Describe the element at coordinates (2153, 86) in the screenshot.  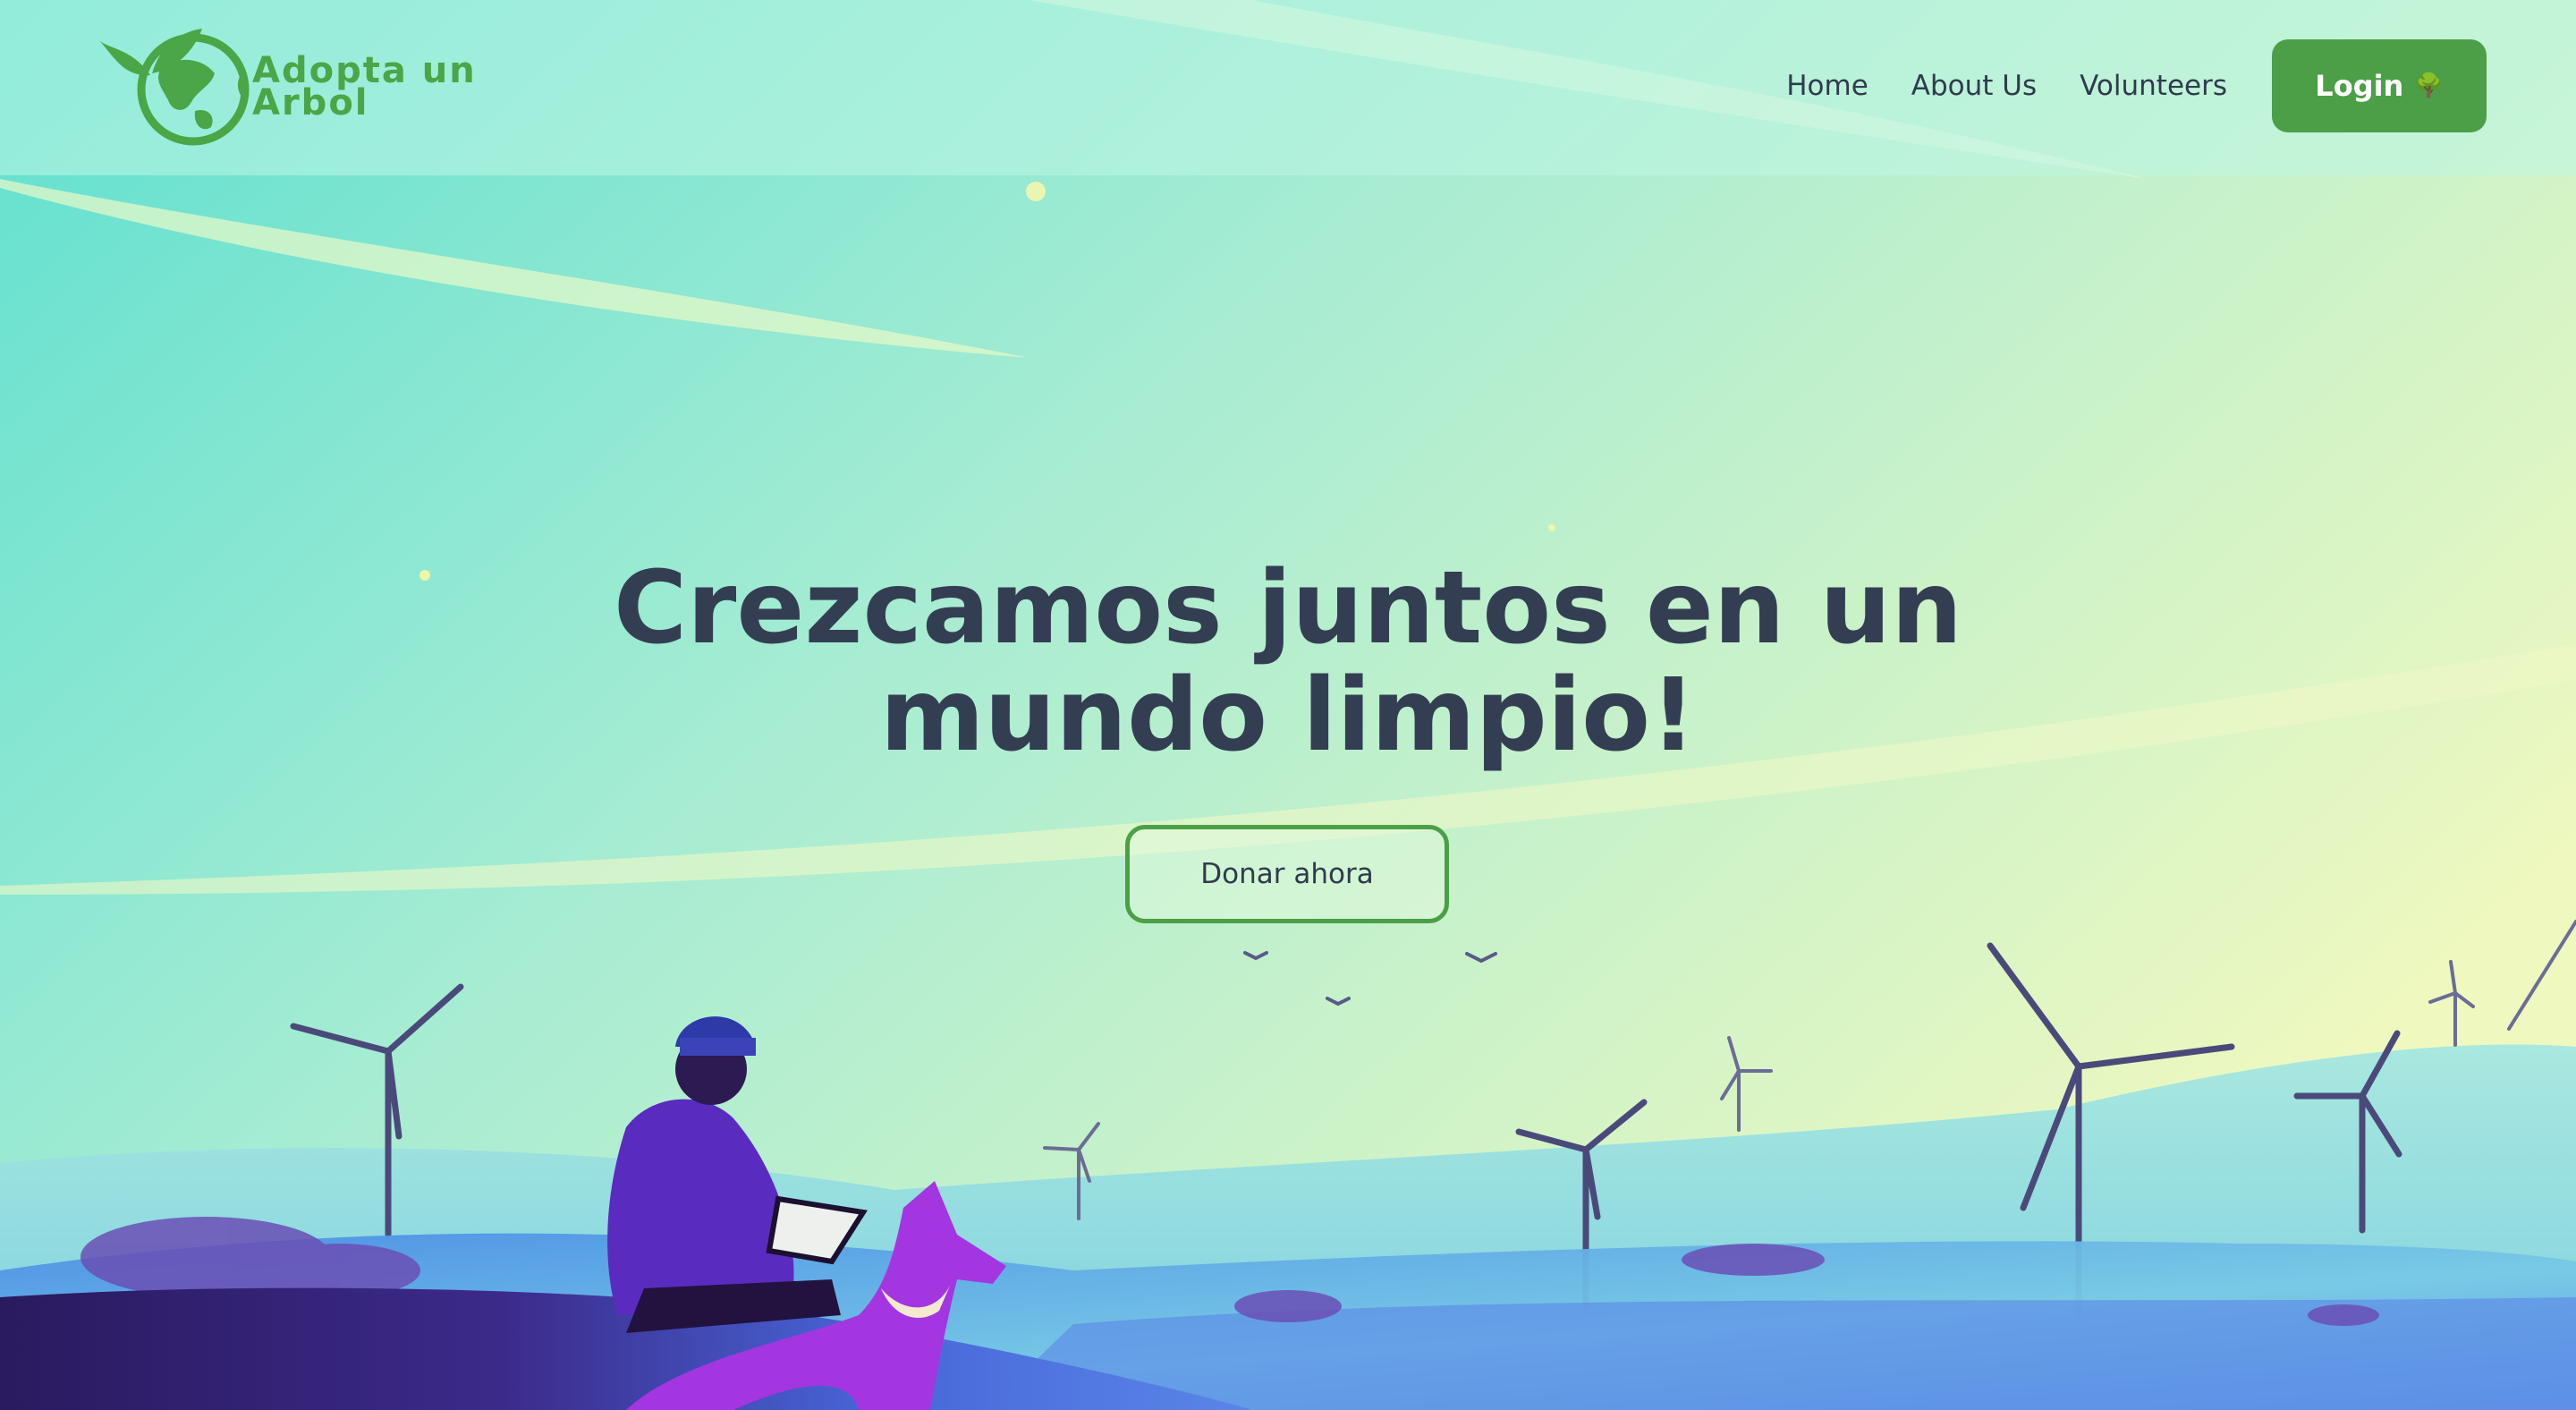
I see `nav-link-volunteers: Volunteers` at that location.